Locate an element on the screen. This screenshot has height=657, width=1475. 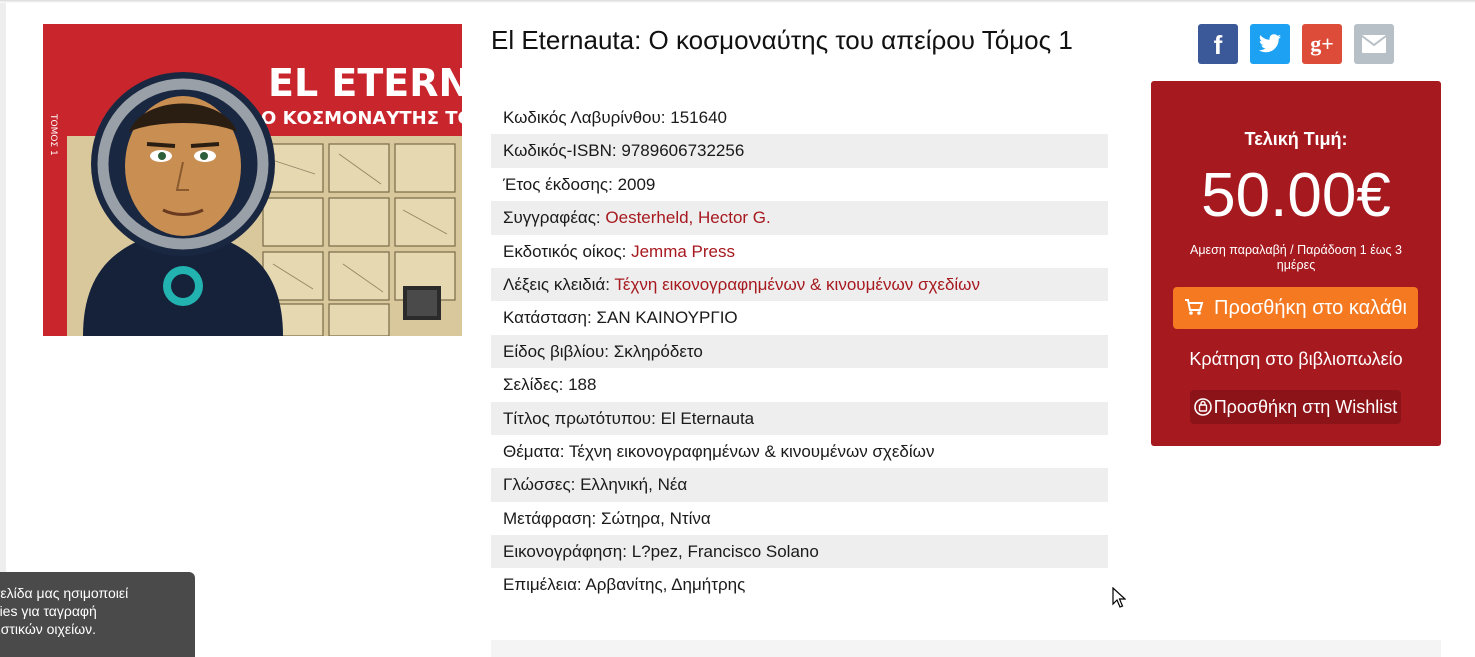
content-footer-band is located at coordinates (966, 648).